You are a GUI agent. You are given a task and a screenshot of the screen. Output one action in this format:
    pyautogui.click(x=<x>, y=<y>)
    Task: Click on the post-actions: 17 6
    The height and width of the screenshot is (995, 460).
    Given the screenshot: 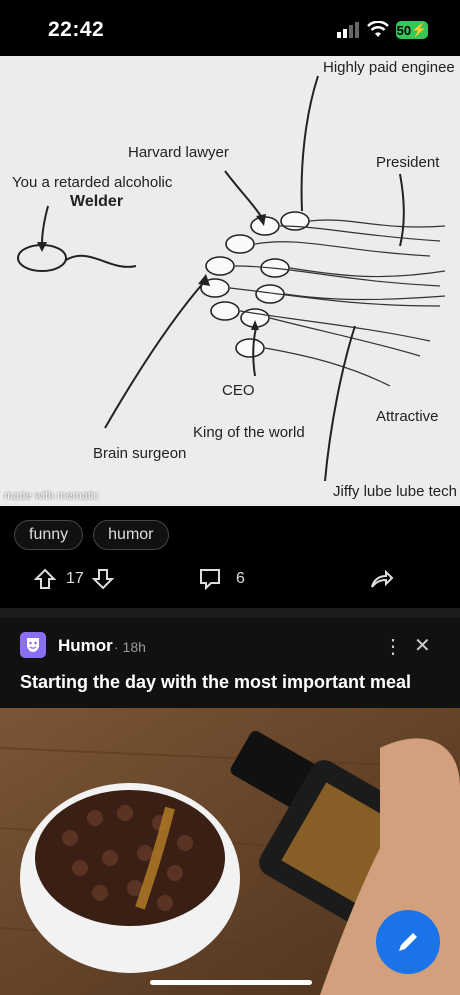 What is the action you would take?
    pyautogui.click(x=230, y=581)
    